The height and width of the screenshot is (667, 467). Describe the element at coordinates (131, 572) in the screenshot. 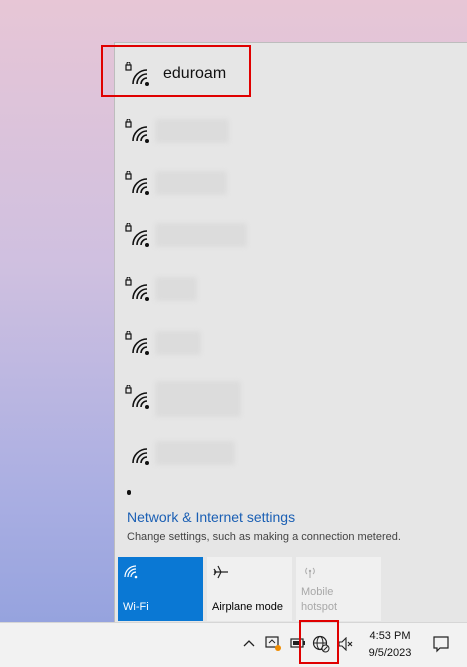

I see `wifi-icon` at that location.